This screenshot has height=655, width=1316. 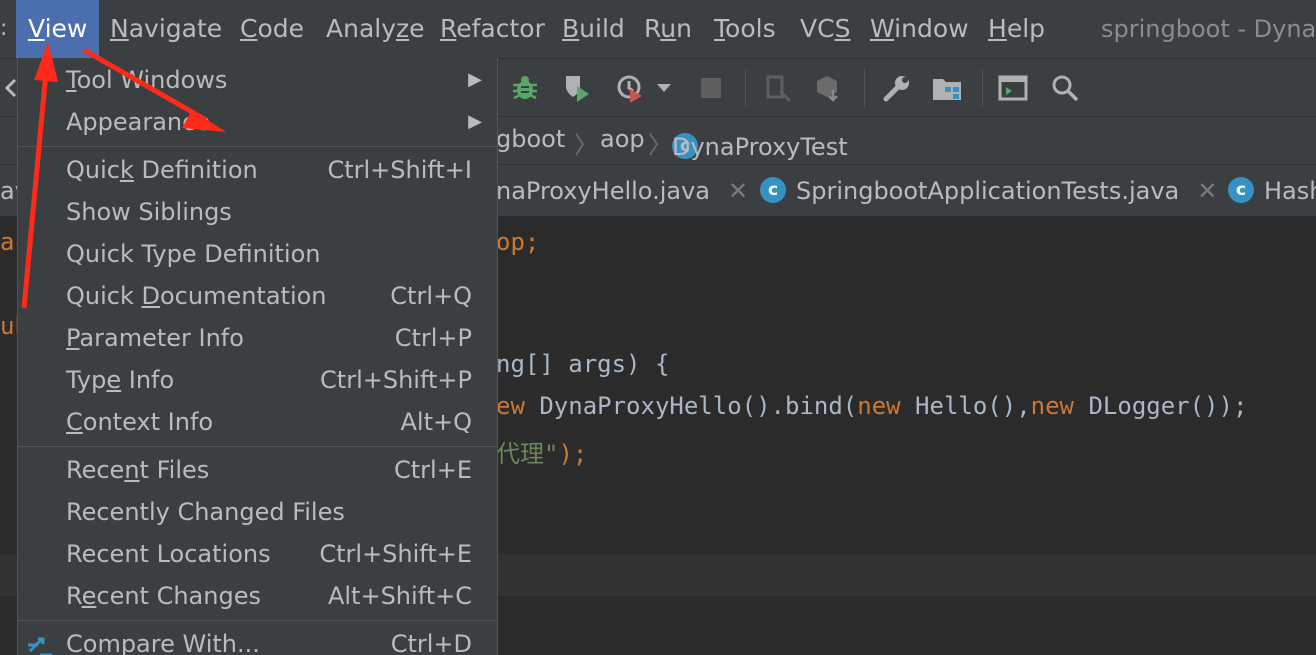 I want to click on stop-icon, so click(x=711, y=88).